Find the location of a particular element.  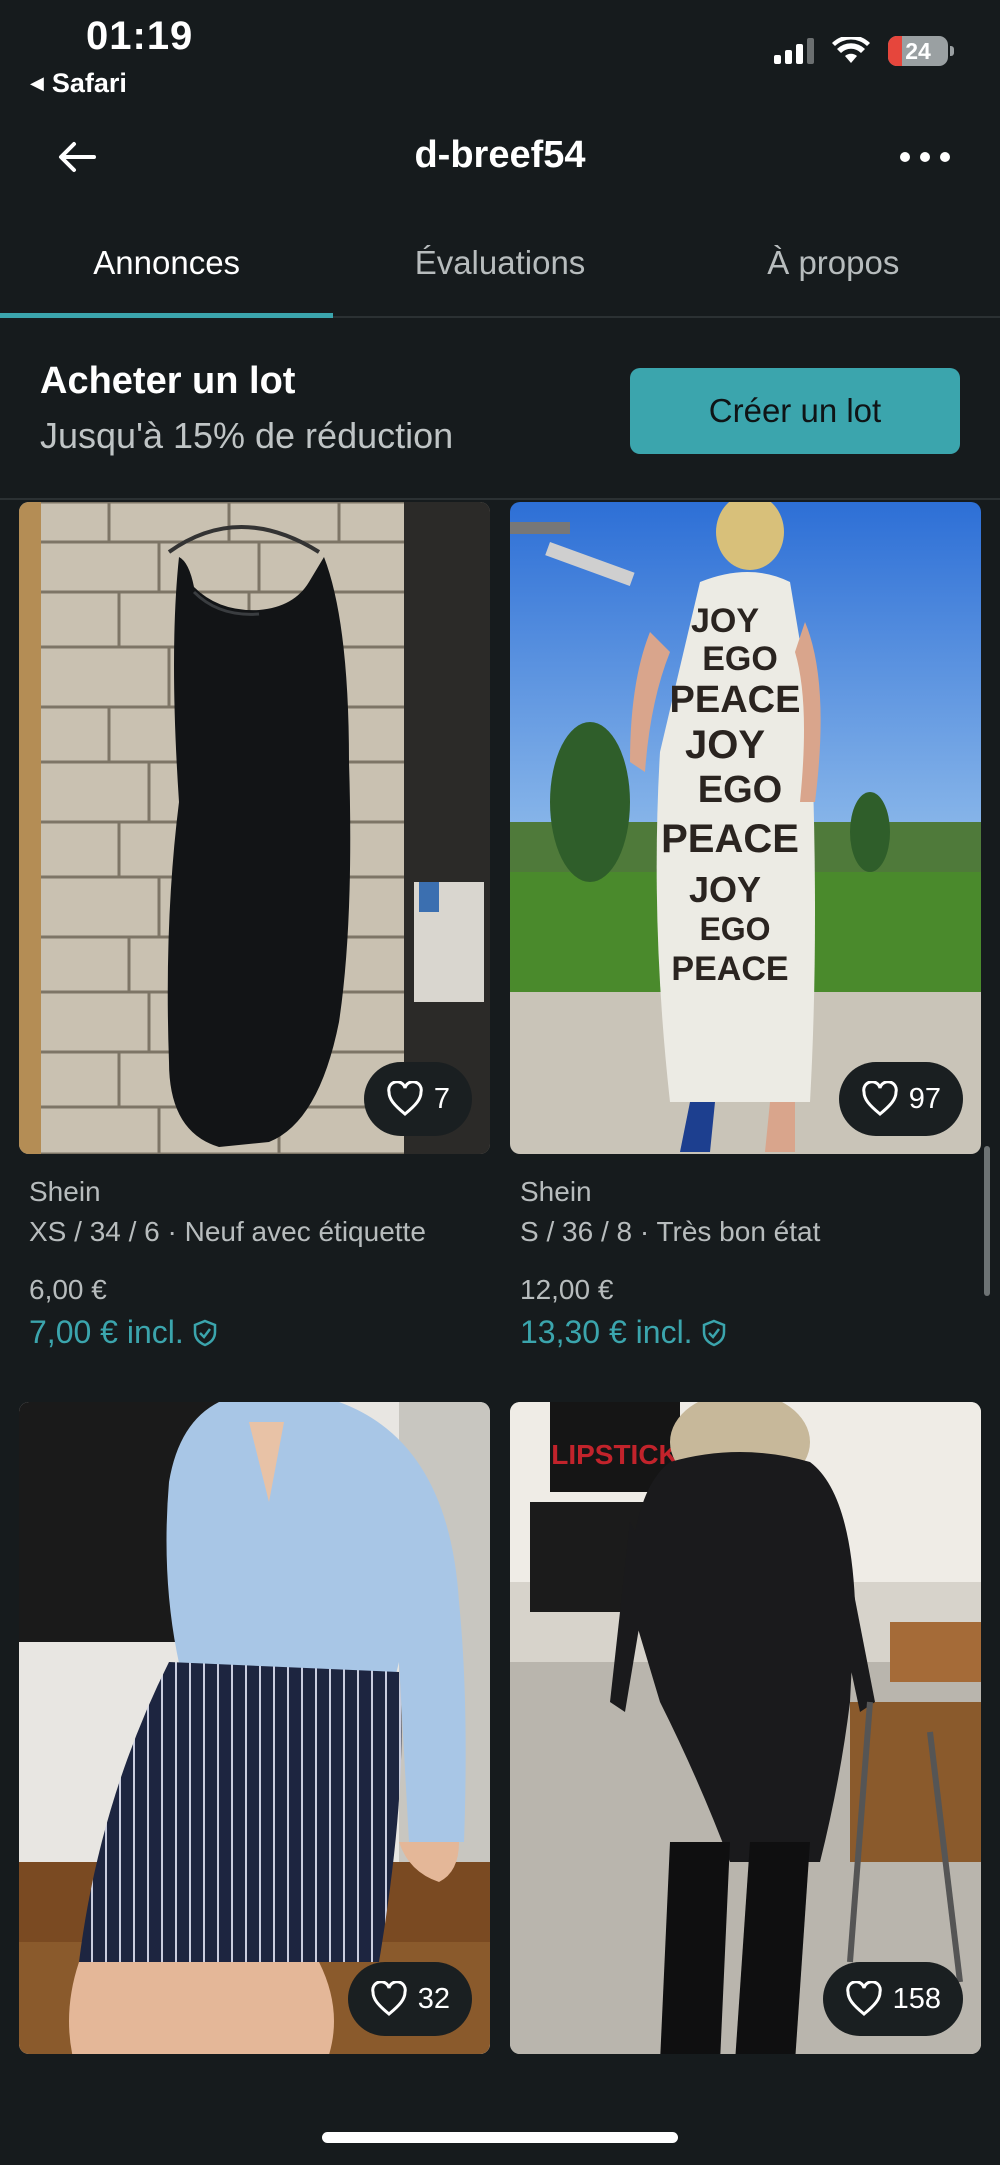

cellular-signal-icon is located at coordinates (794, 51).